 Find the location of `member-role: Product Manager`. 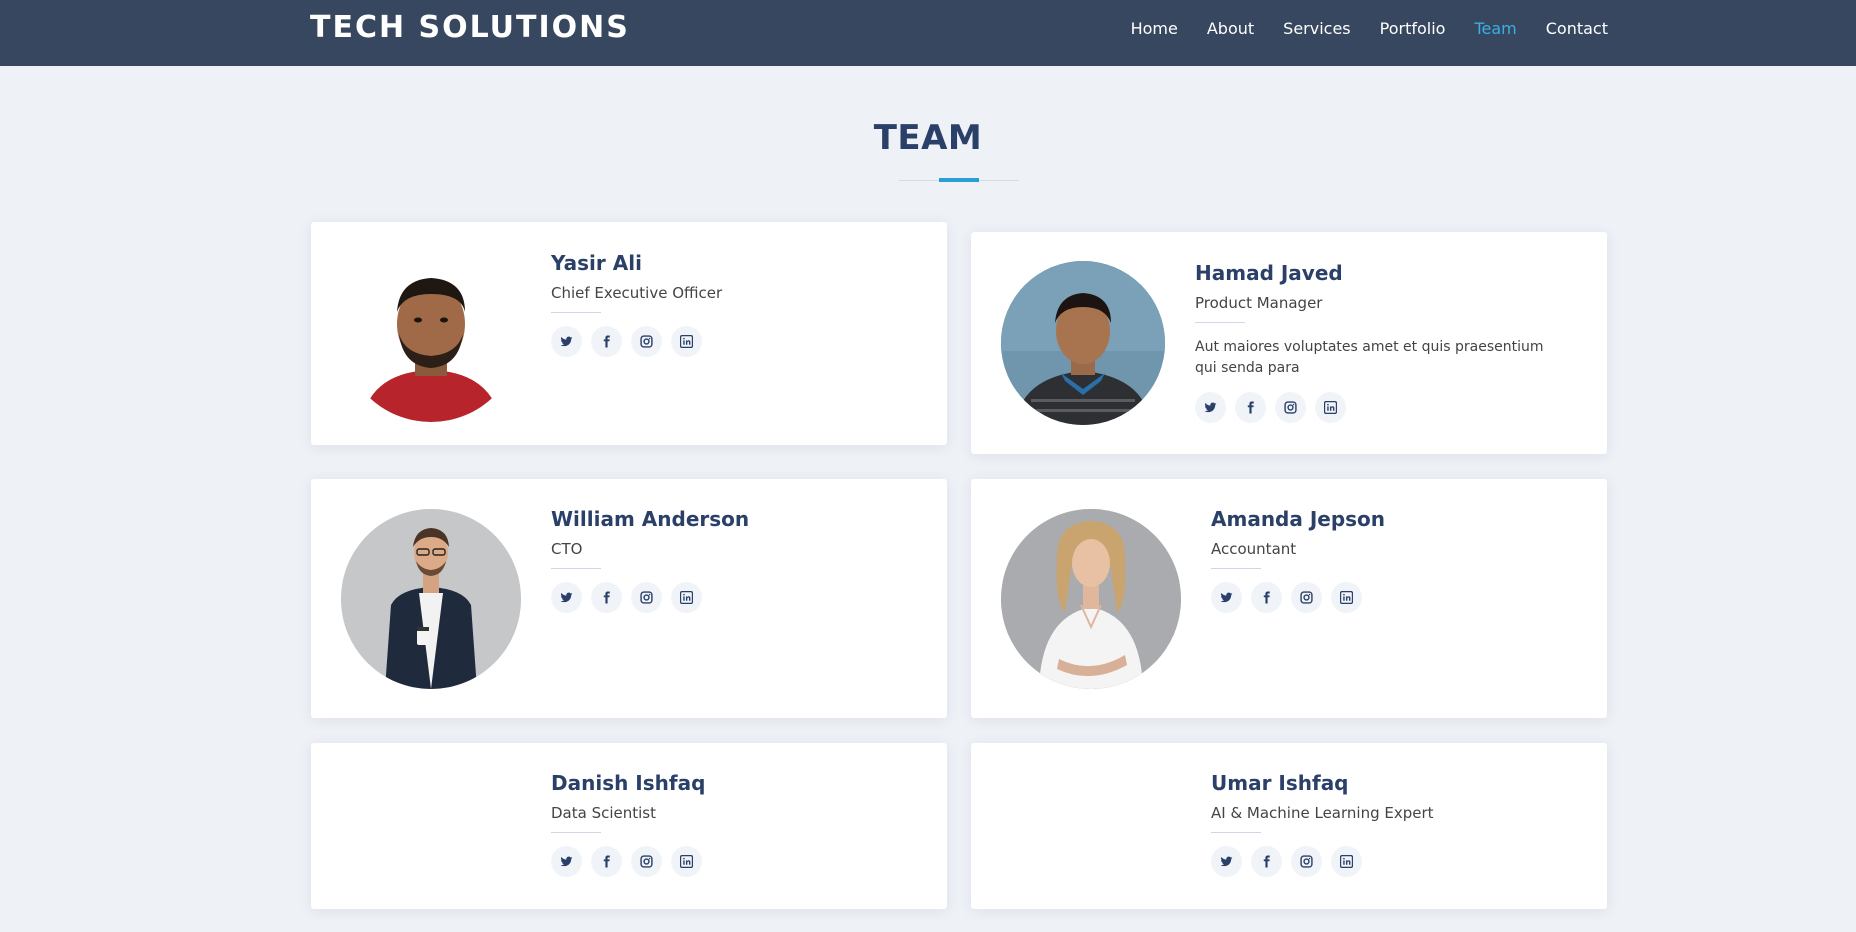

member-role: Product Manager is located at coordinates (1259, 303).